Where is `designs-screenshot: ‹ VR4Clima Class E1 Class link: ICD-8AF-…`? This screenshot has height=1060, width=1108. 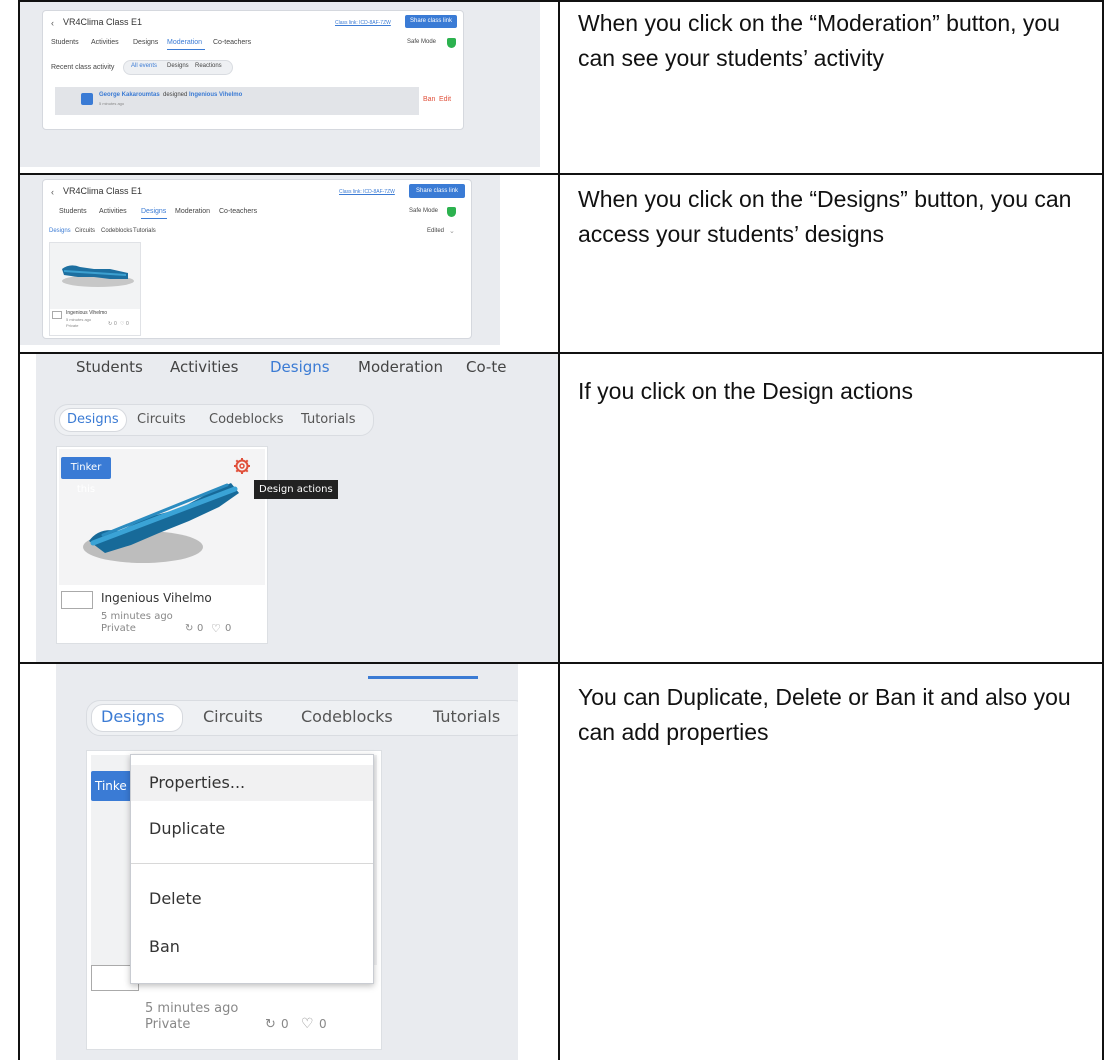
designs-screenshot: ‹ VR4Clima Class E1 Class link: ICD-8AF-… is located at coordinates (260, 260).